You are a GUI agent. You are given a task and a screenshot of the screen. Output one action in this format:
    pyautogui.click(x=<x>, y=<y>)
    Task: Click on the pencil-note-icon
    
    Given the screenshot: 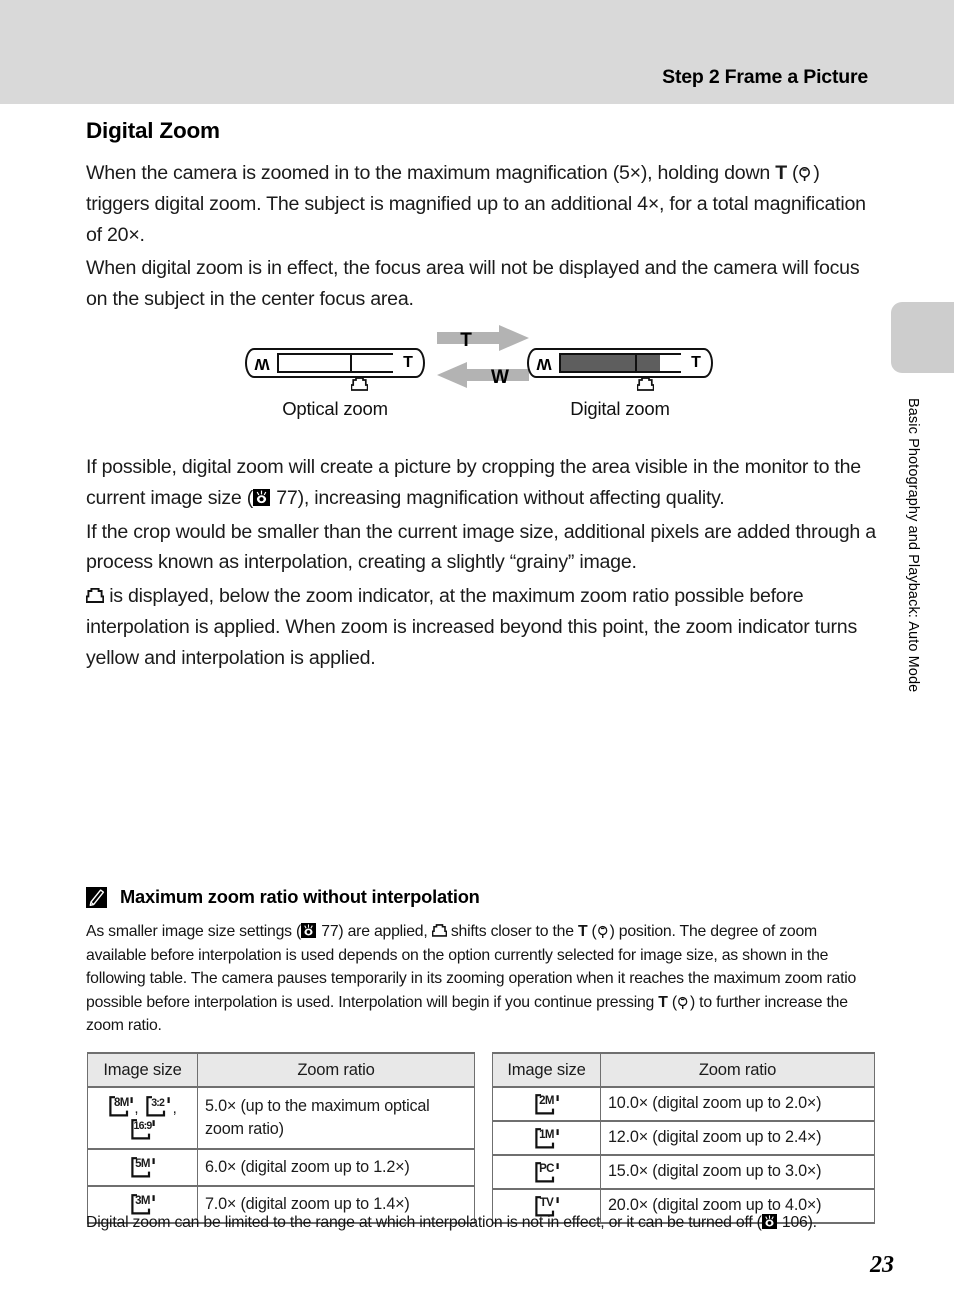 What is the action you would take?
    pyautogui.click(x=96, y=897)
    